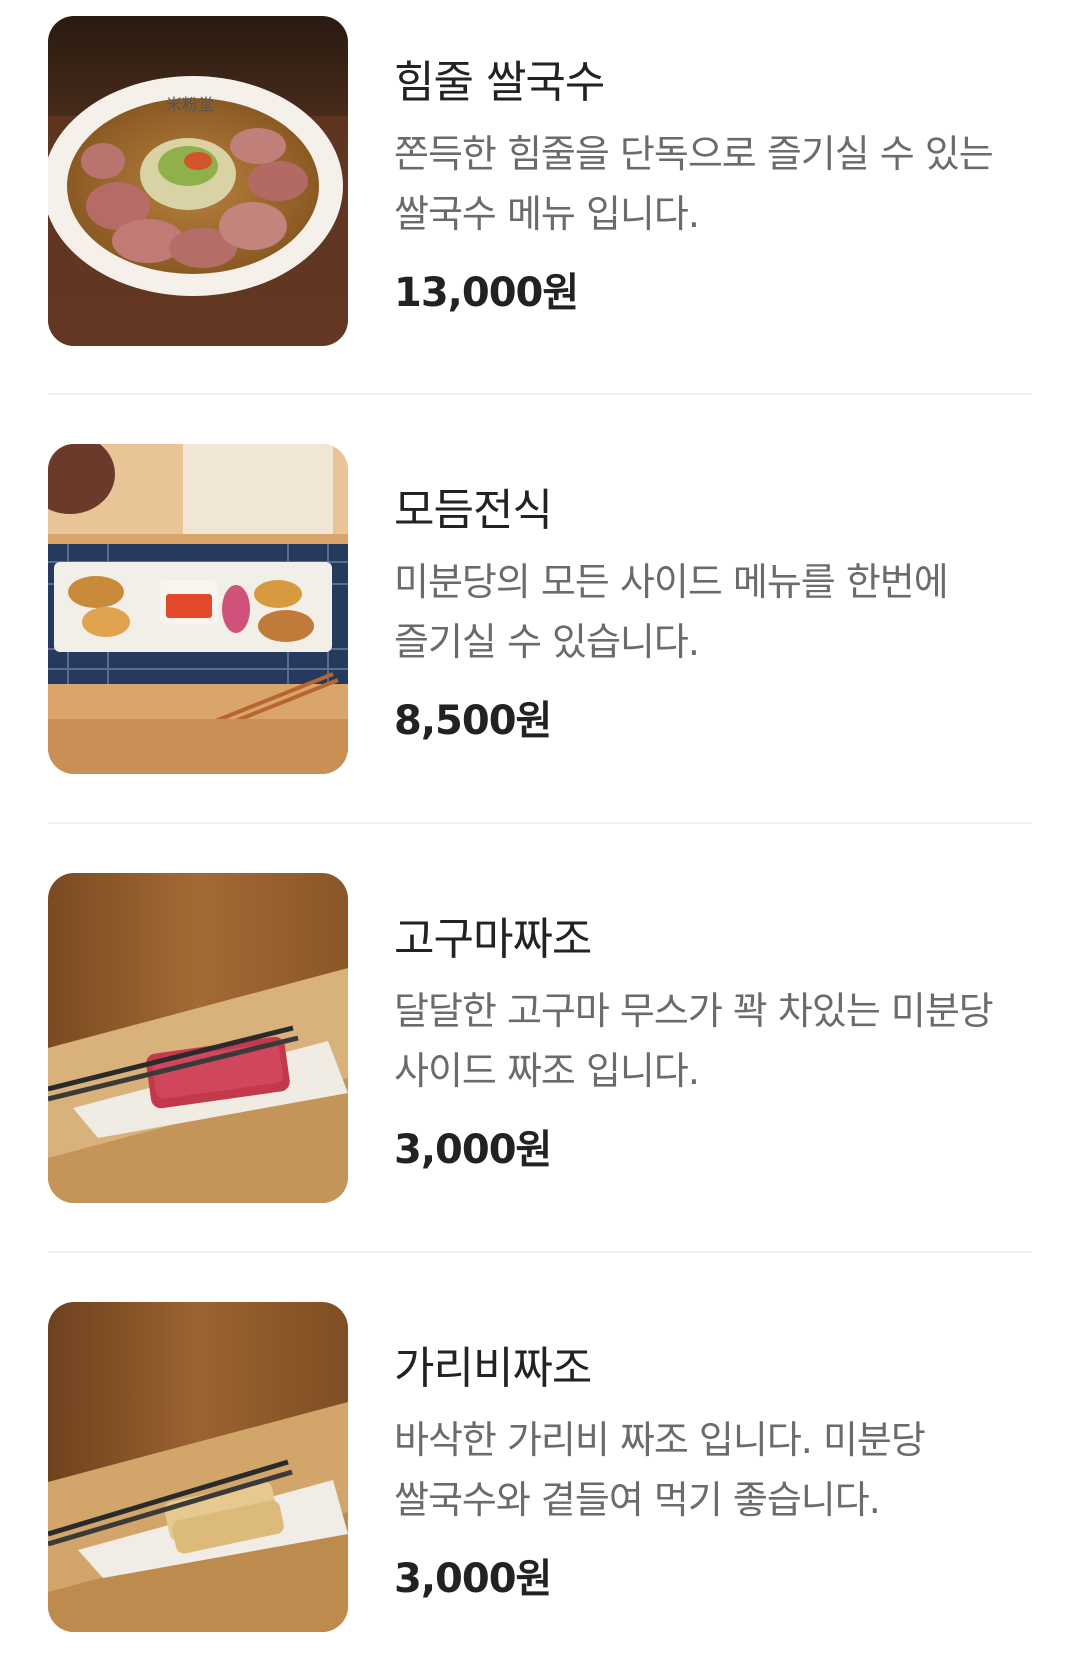  I want to click on pho-bowl-photo: 米粉堂, so click(198, 181).